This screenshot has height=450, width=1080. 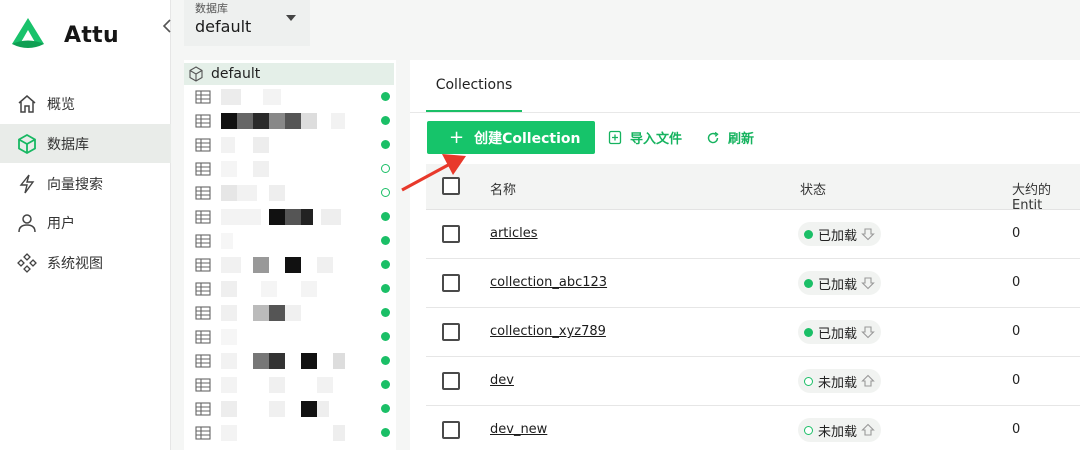 What do you see at coordinates (753, 381) in the screenshot?
I see `table-row: dev 未加载 0` at bounding box center [753, 381].